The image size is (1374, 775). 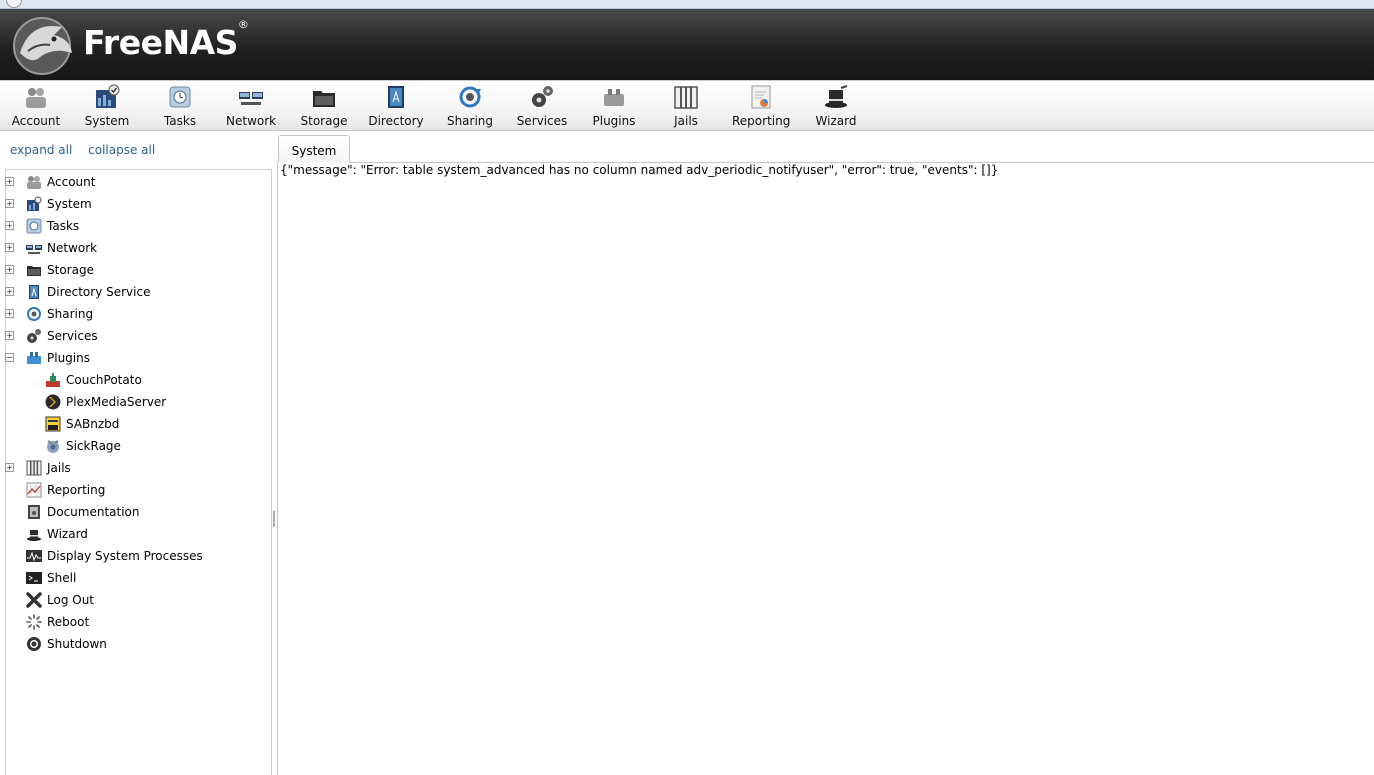 What do you see at coordinates (251, 107) in the screenshot?
I see `toolbar-network-button: Network` at bounding box center [251, 107].